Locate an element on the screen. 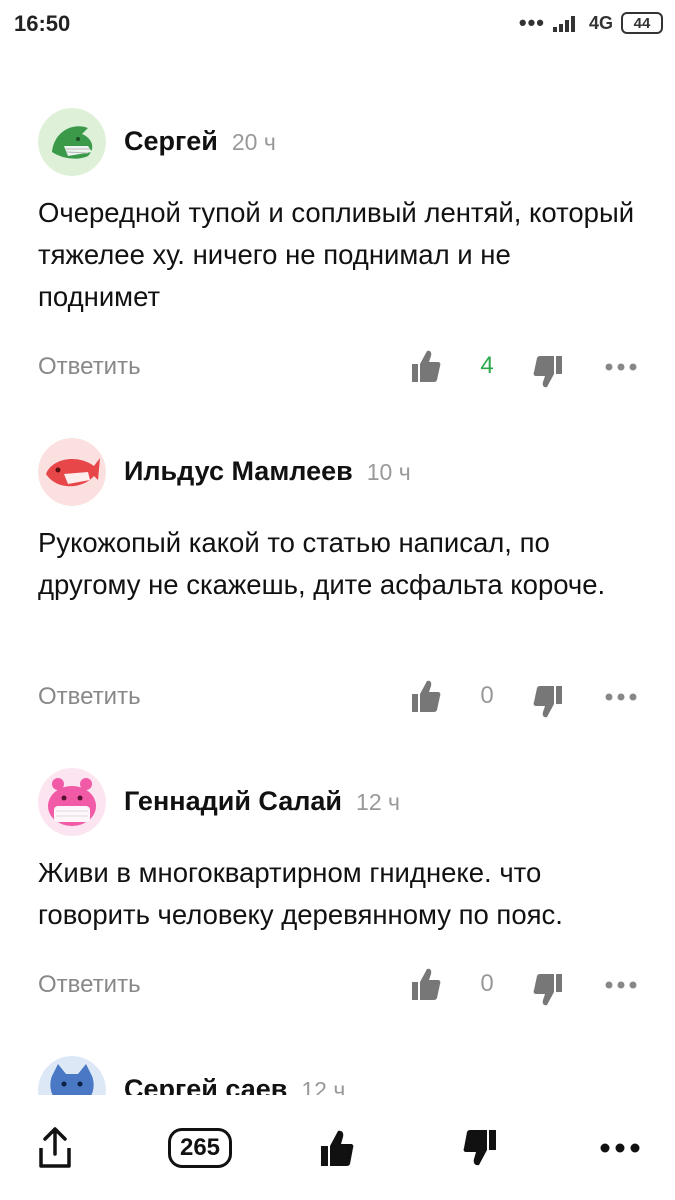 The image size is (675, 1200). comment-author: Ильдус Мамлеев 10 ч is located at coordinates (267, 471).